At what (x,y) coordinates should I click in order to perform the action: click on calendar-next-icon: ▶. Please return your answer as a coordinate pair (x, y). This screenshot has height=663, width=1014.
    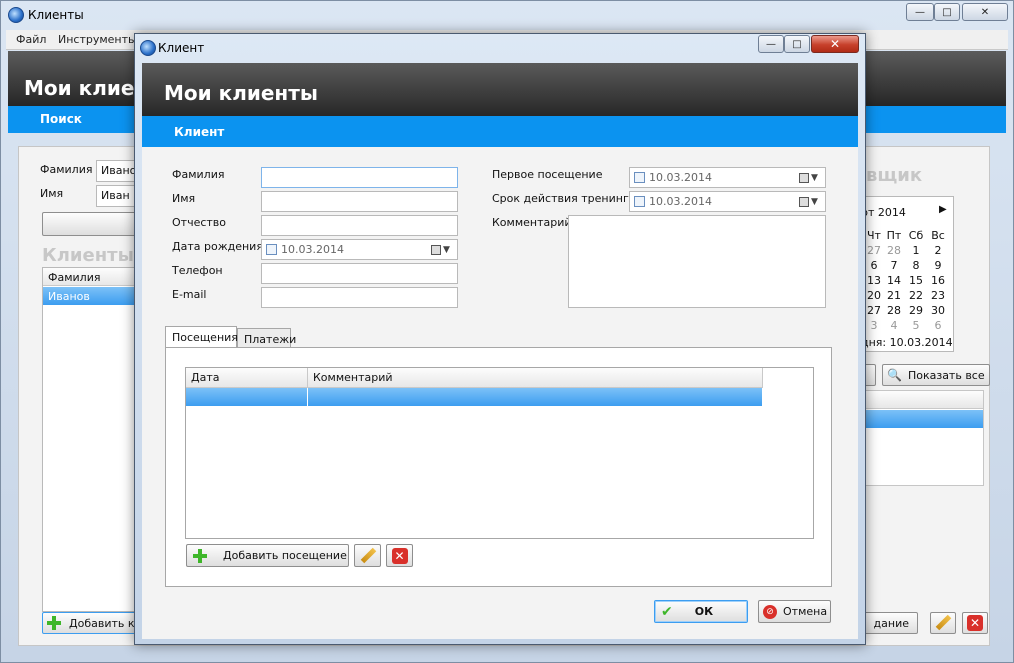
    Looking at the image, I should click on (943, 209).